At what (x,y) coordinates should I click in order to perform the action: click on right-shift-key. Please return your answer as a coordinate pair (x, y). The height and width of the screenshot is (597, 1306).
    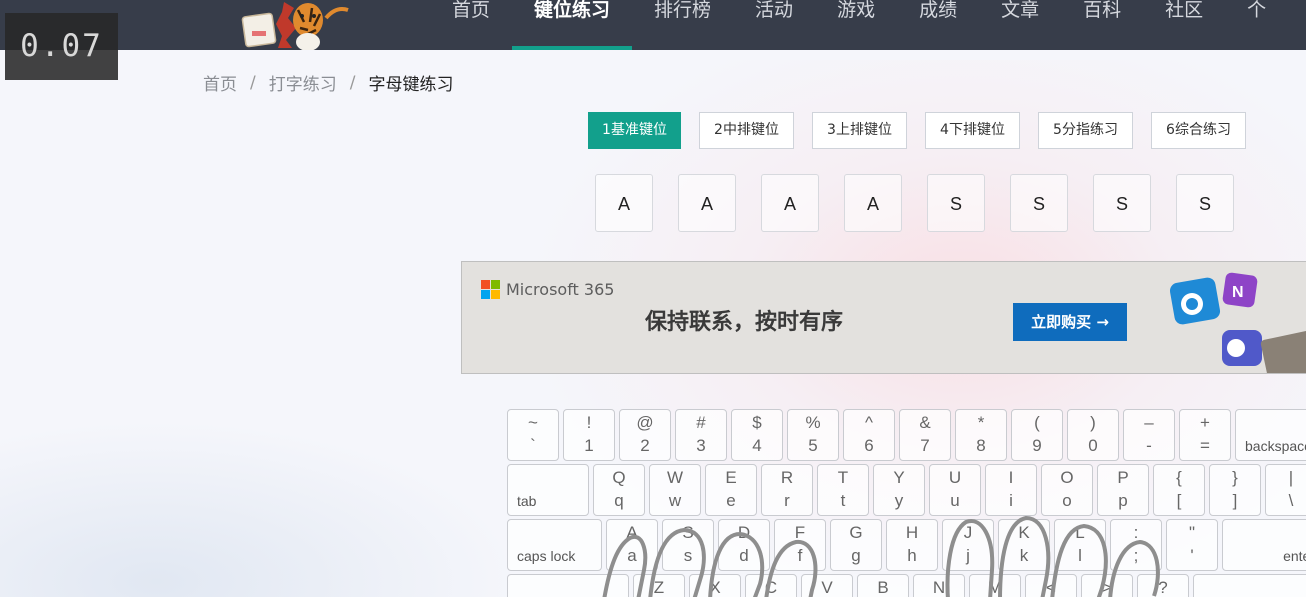
    Looking at the image, I should click on (1249, 585).